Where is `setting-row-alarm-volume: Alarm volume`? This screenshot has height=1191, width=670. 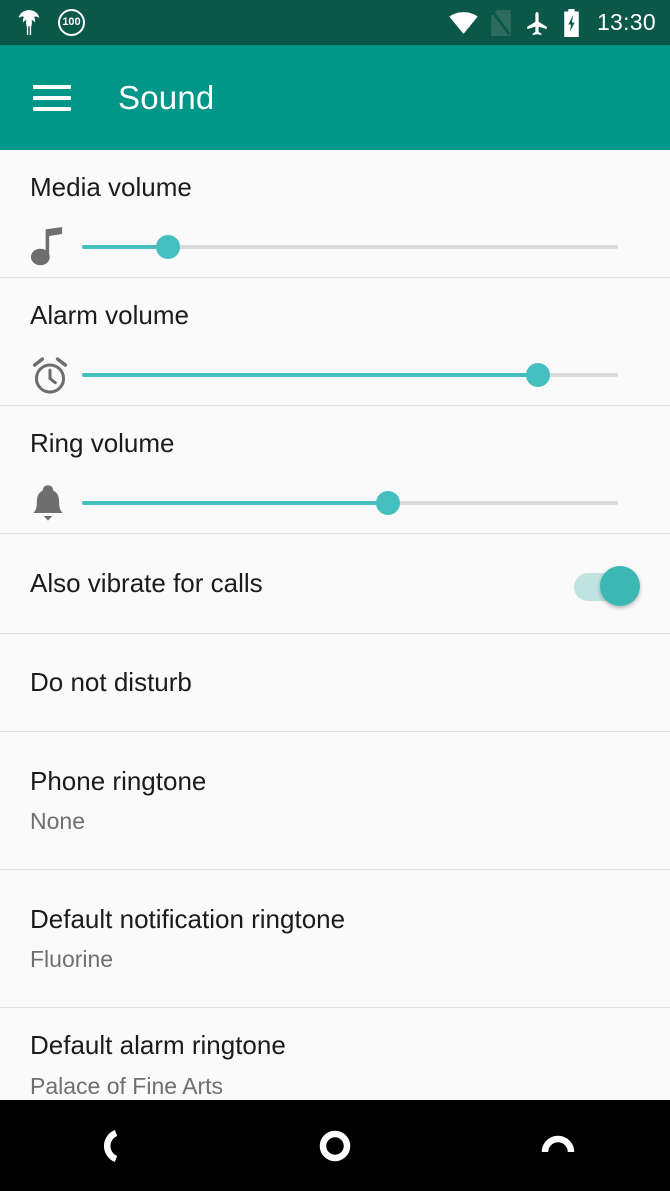
setting-row-alarm-volume: Alarm volume is located at coordinates (335, 342).